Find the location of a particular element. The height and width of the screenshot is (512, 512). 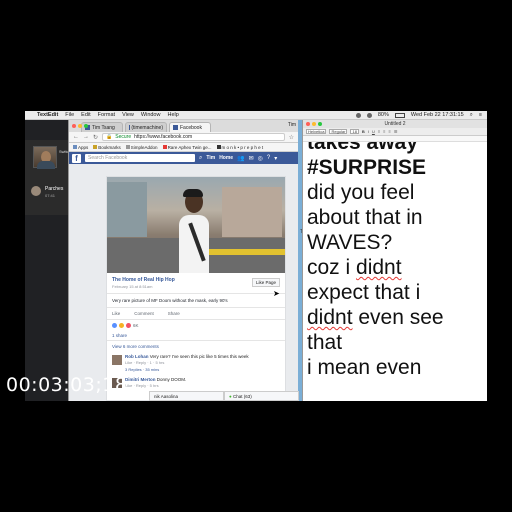

friend-requests-icon: 👥 is located at coordinates (240, 158).